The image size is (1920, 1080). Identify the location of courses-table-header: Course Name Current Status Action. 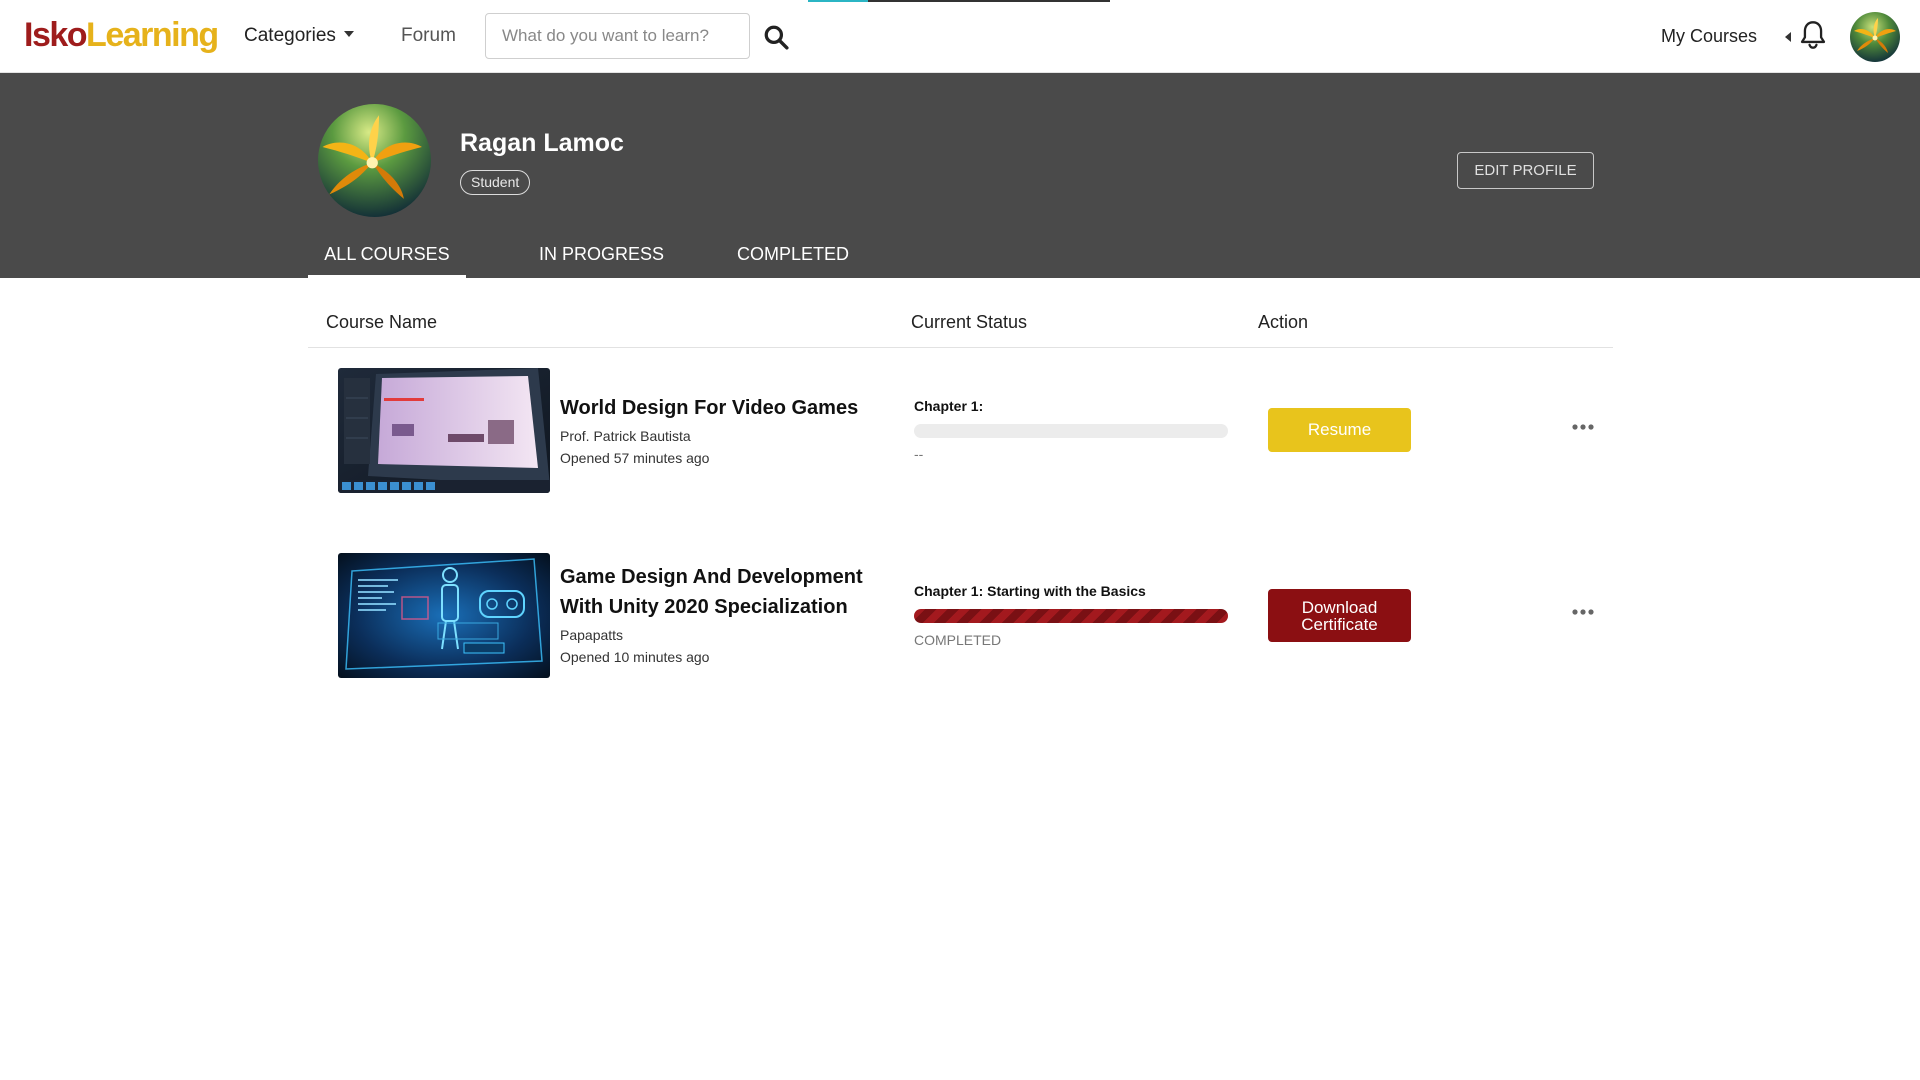
(960, 326).